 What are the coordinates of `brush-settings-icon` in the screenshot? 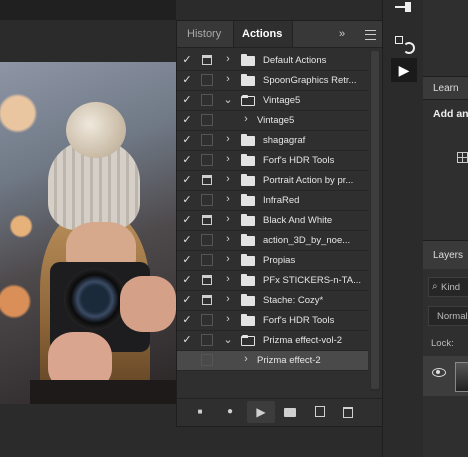 It's located at (403, 12).